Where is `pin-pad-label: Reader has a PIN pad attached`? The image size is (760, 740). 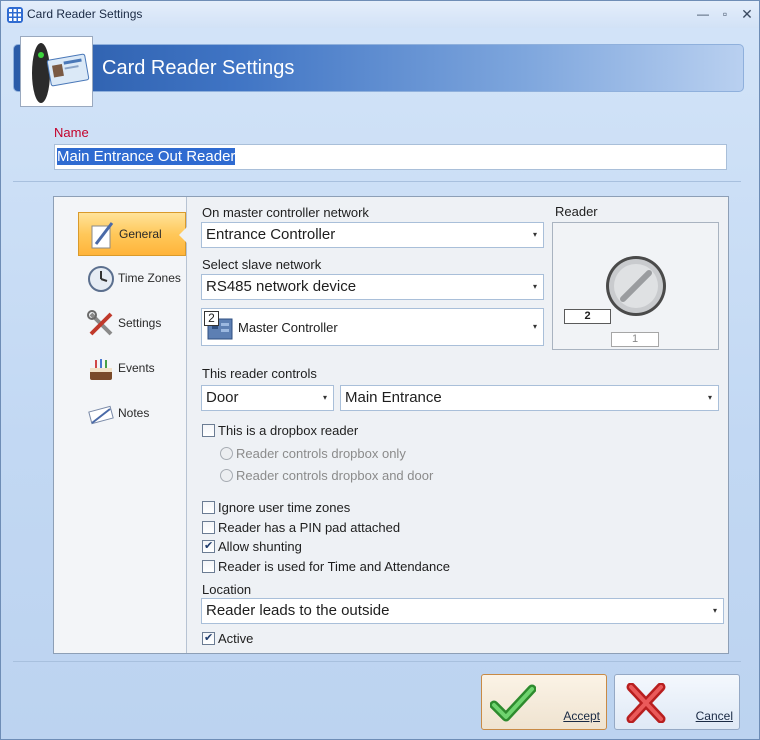 pin-pad-label: Reader has a PIN pad attached is located at coordinates (309, 527).